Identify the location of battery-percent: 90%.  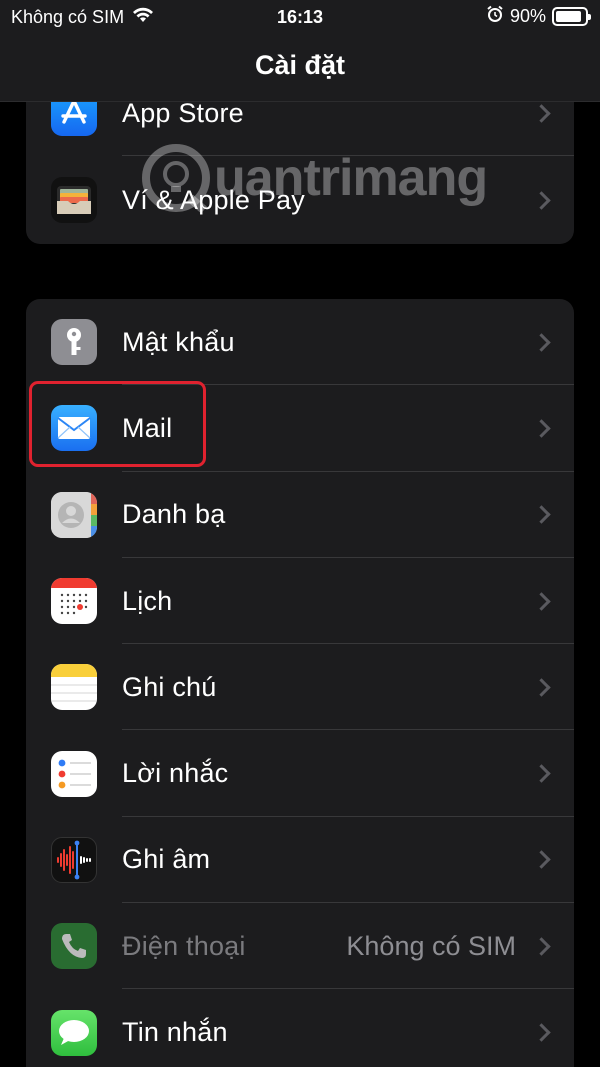
(527, 16).